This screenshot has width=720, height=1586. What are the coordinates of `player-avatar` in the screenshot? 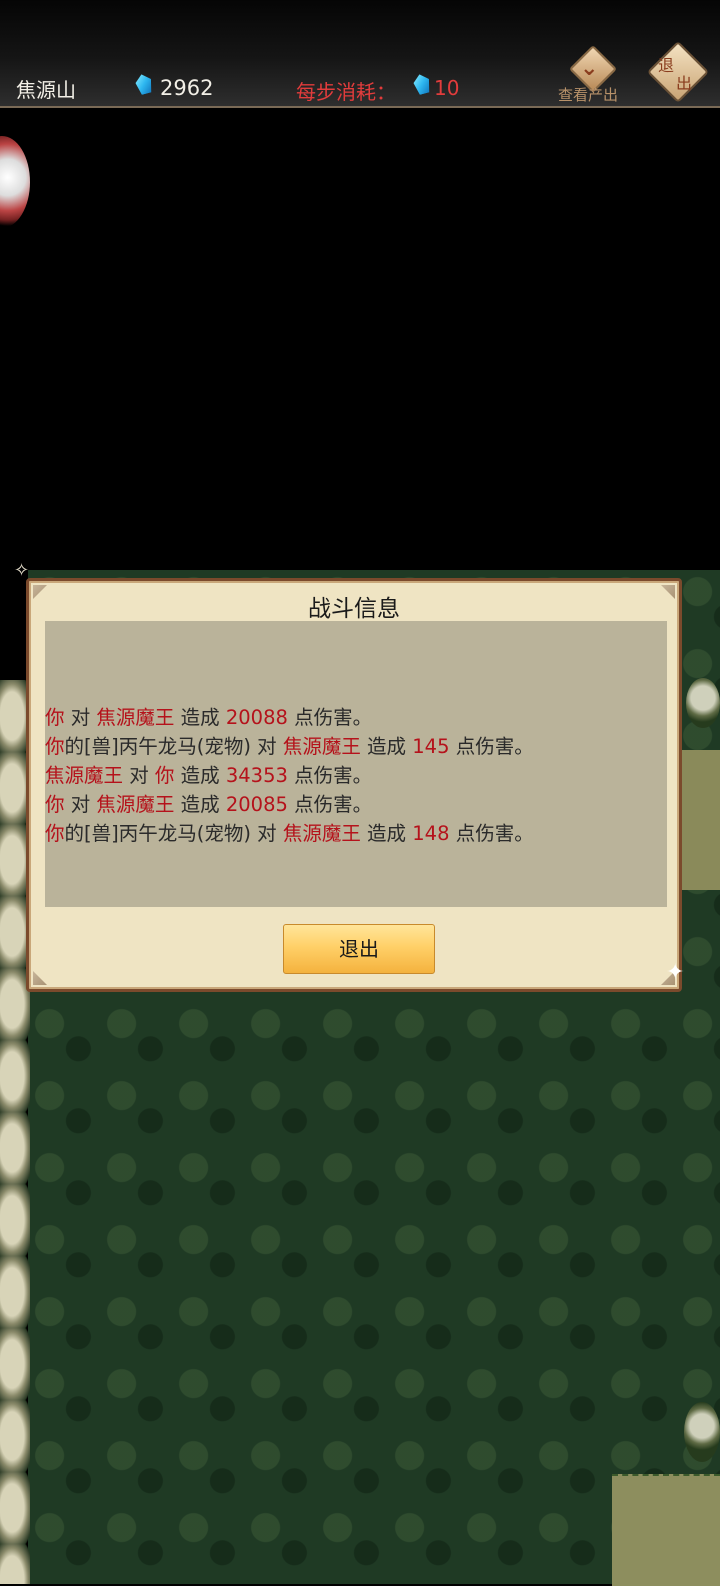 It's located at (15, 182).